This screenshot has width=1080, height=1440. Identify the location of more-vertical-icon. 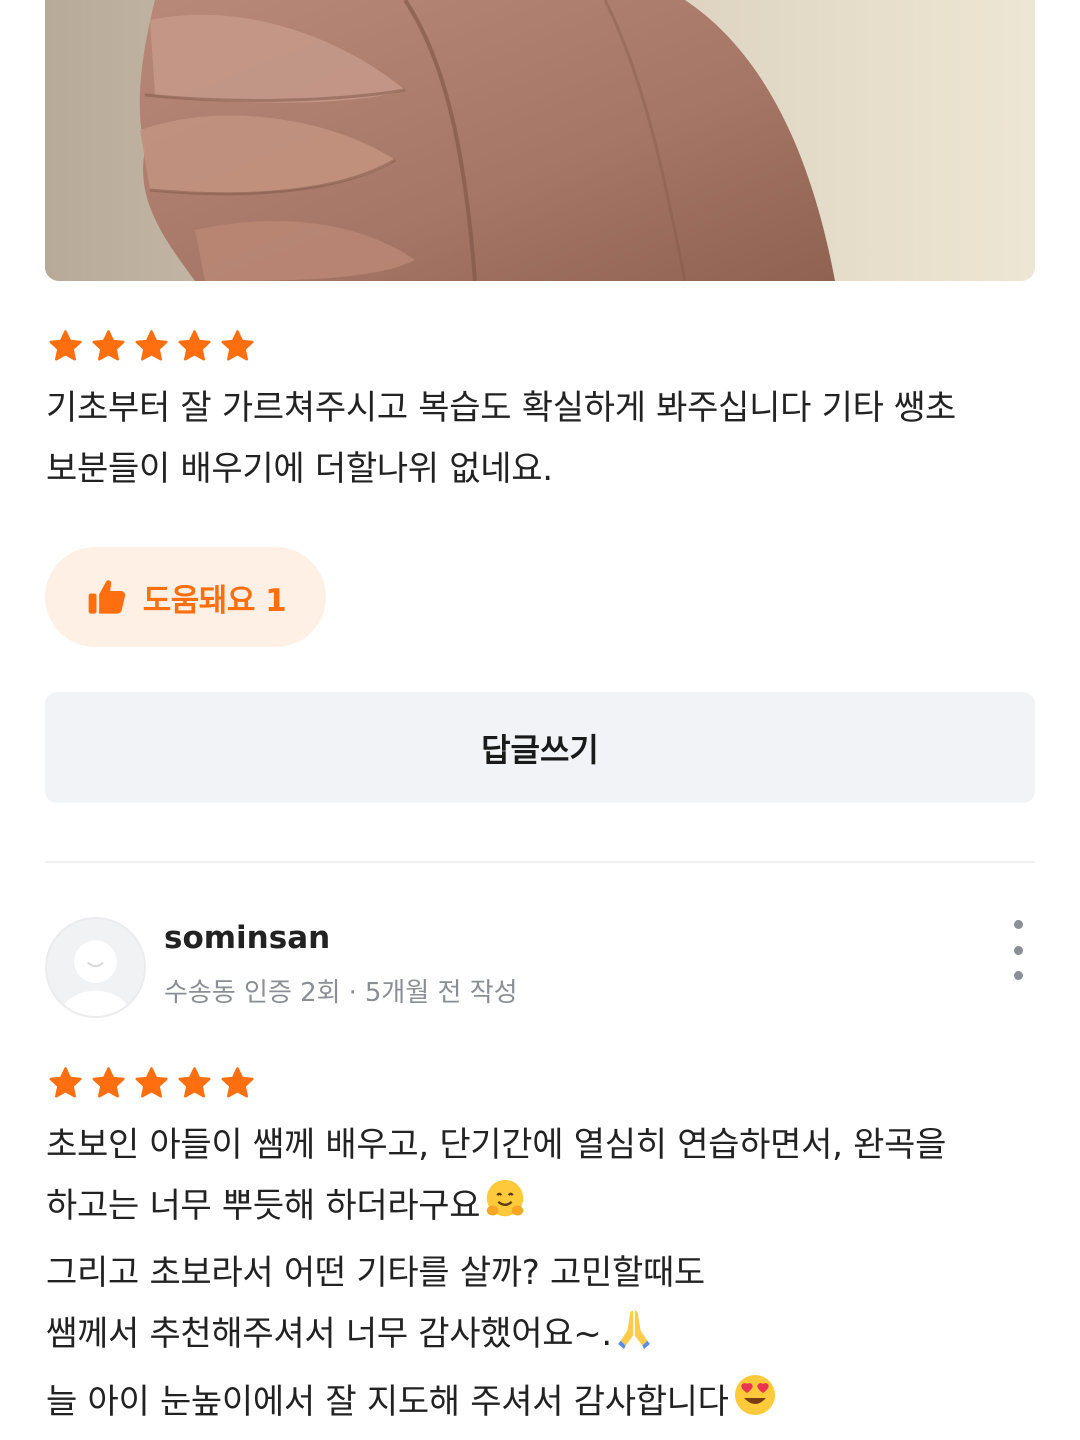
(1018, 950).